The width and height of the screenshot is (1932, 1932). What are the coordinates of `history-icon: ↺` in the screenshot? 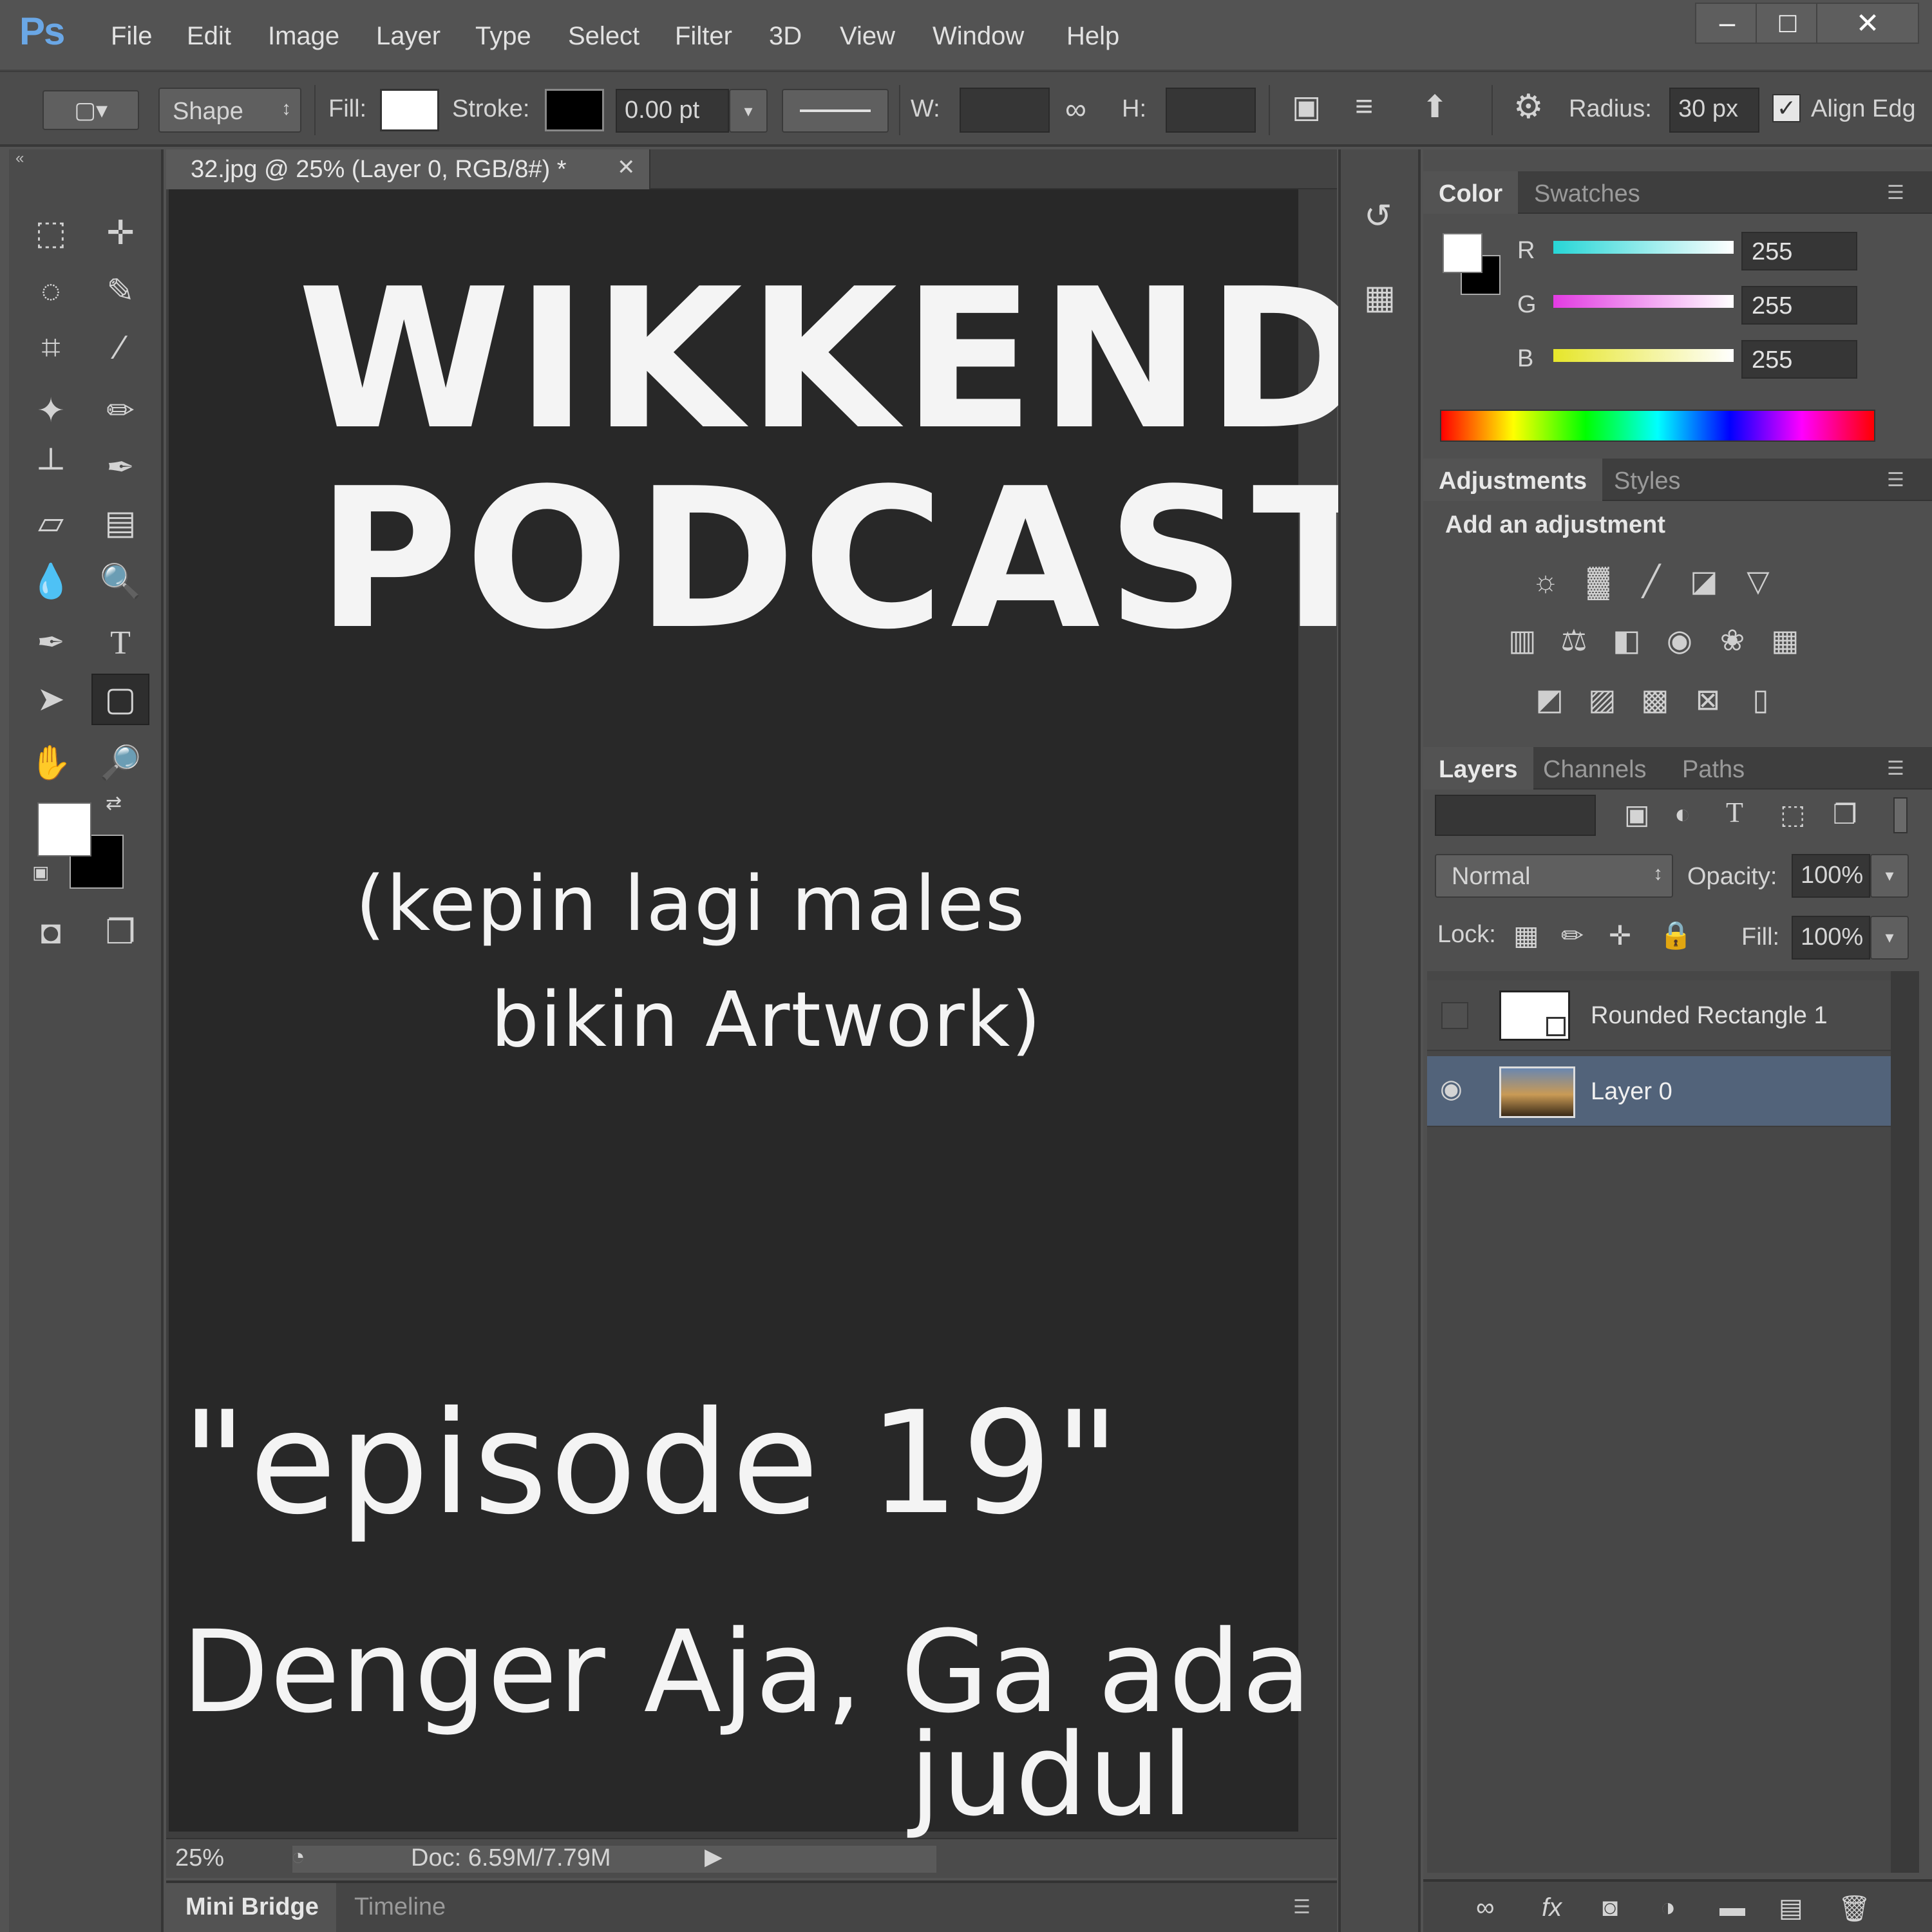 It's located at (1378, 216).